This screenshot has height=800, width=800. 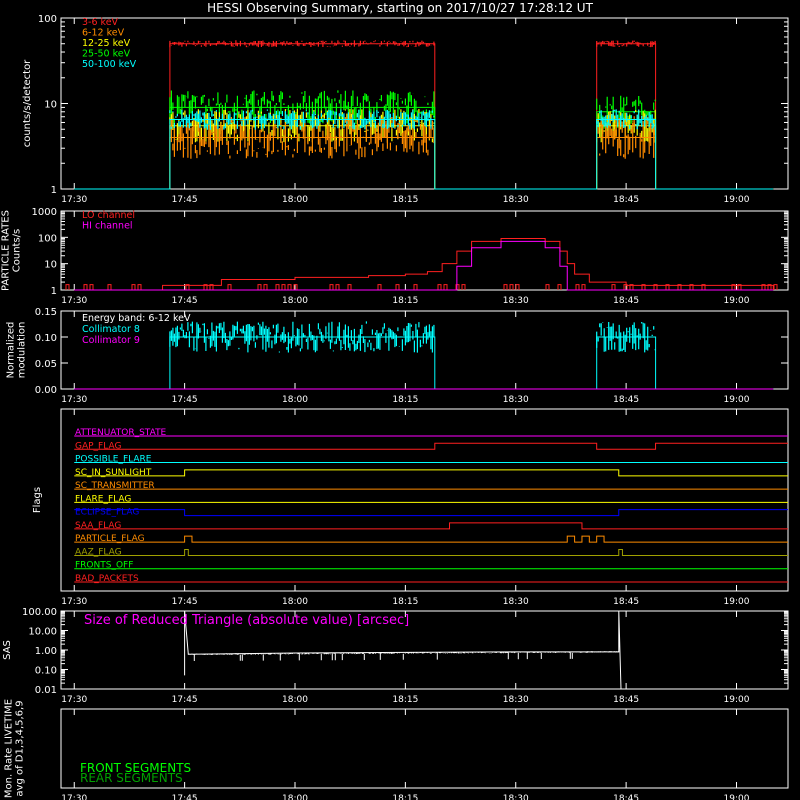 I want to click on y-axis-label: counts/s/detector, so click(x=27, y=103).